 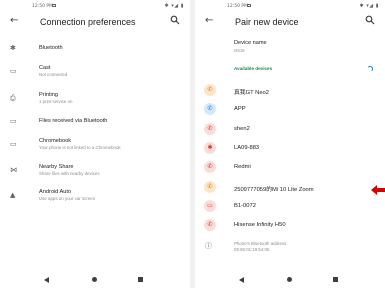 I want to click on pref-item-title: Nearby Share, so click(x=56, y=167).